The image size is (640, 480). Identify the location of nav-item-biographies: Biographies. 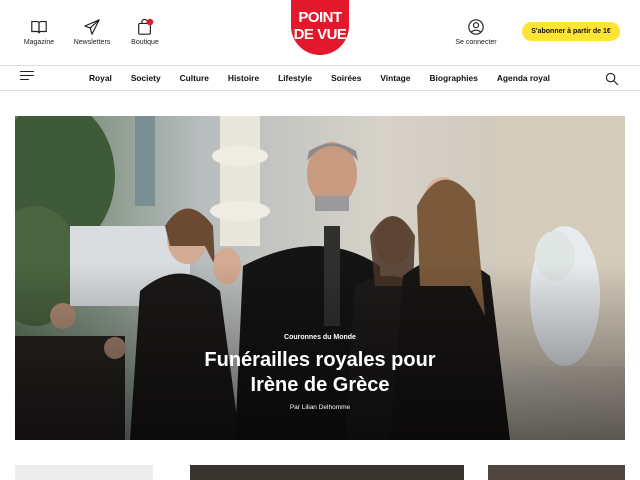
(453, 78).